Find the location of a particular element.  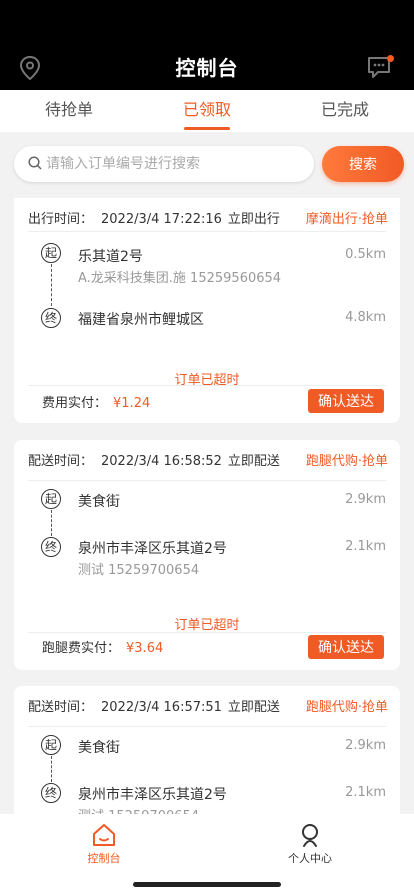

order-tabs: 待抢单 已领取 已完成 is located at coordinates (207, 111).